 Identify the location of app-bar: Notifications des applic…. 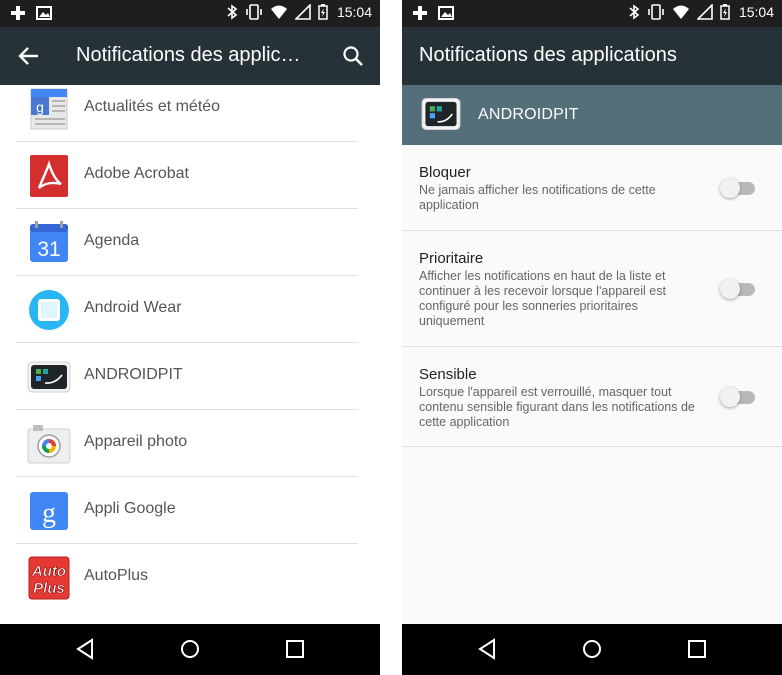
(190, 56).